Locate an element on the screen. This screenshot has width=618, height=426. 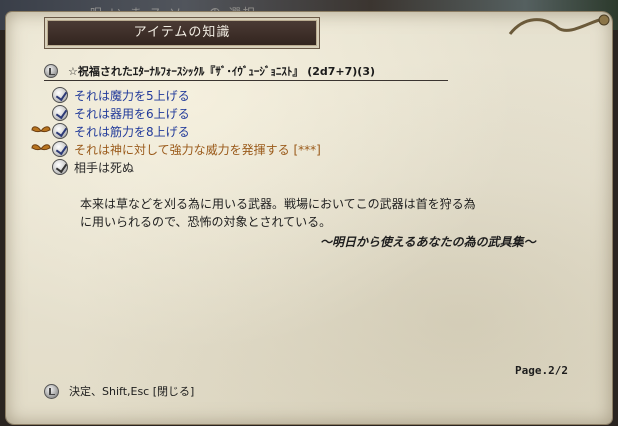
god-slaying-icon is located at coordinates (60, 149).